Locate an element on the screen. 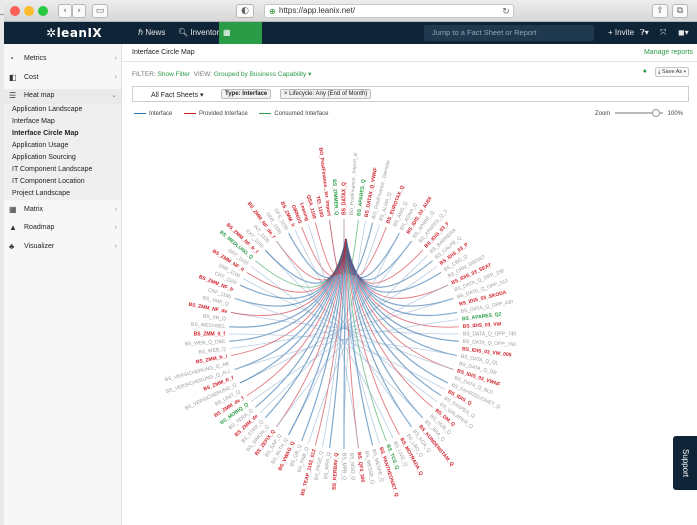  jump-to-search: Jump to a Fact Sheet or Report is located at coordinates (509, 33).